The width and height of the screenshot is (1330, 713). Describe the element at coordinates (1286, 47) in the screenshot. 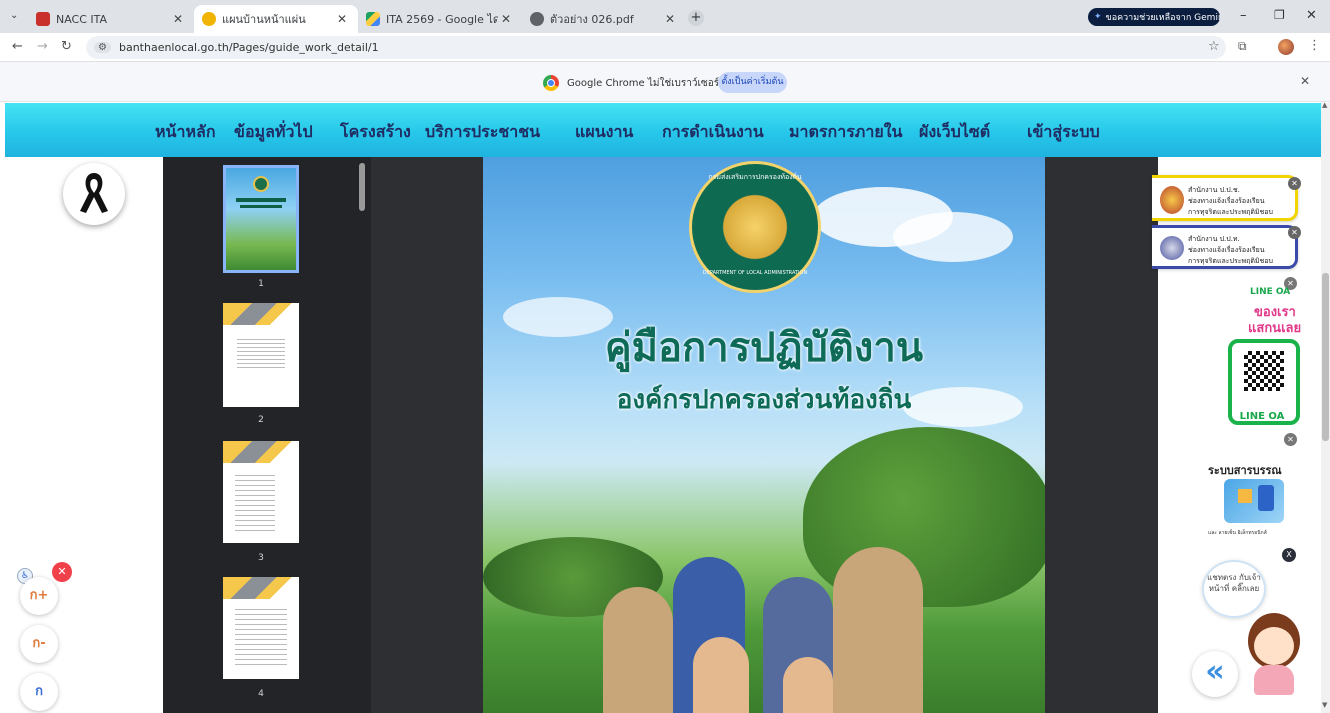

I see `profile-avatar` at that location.